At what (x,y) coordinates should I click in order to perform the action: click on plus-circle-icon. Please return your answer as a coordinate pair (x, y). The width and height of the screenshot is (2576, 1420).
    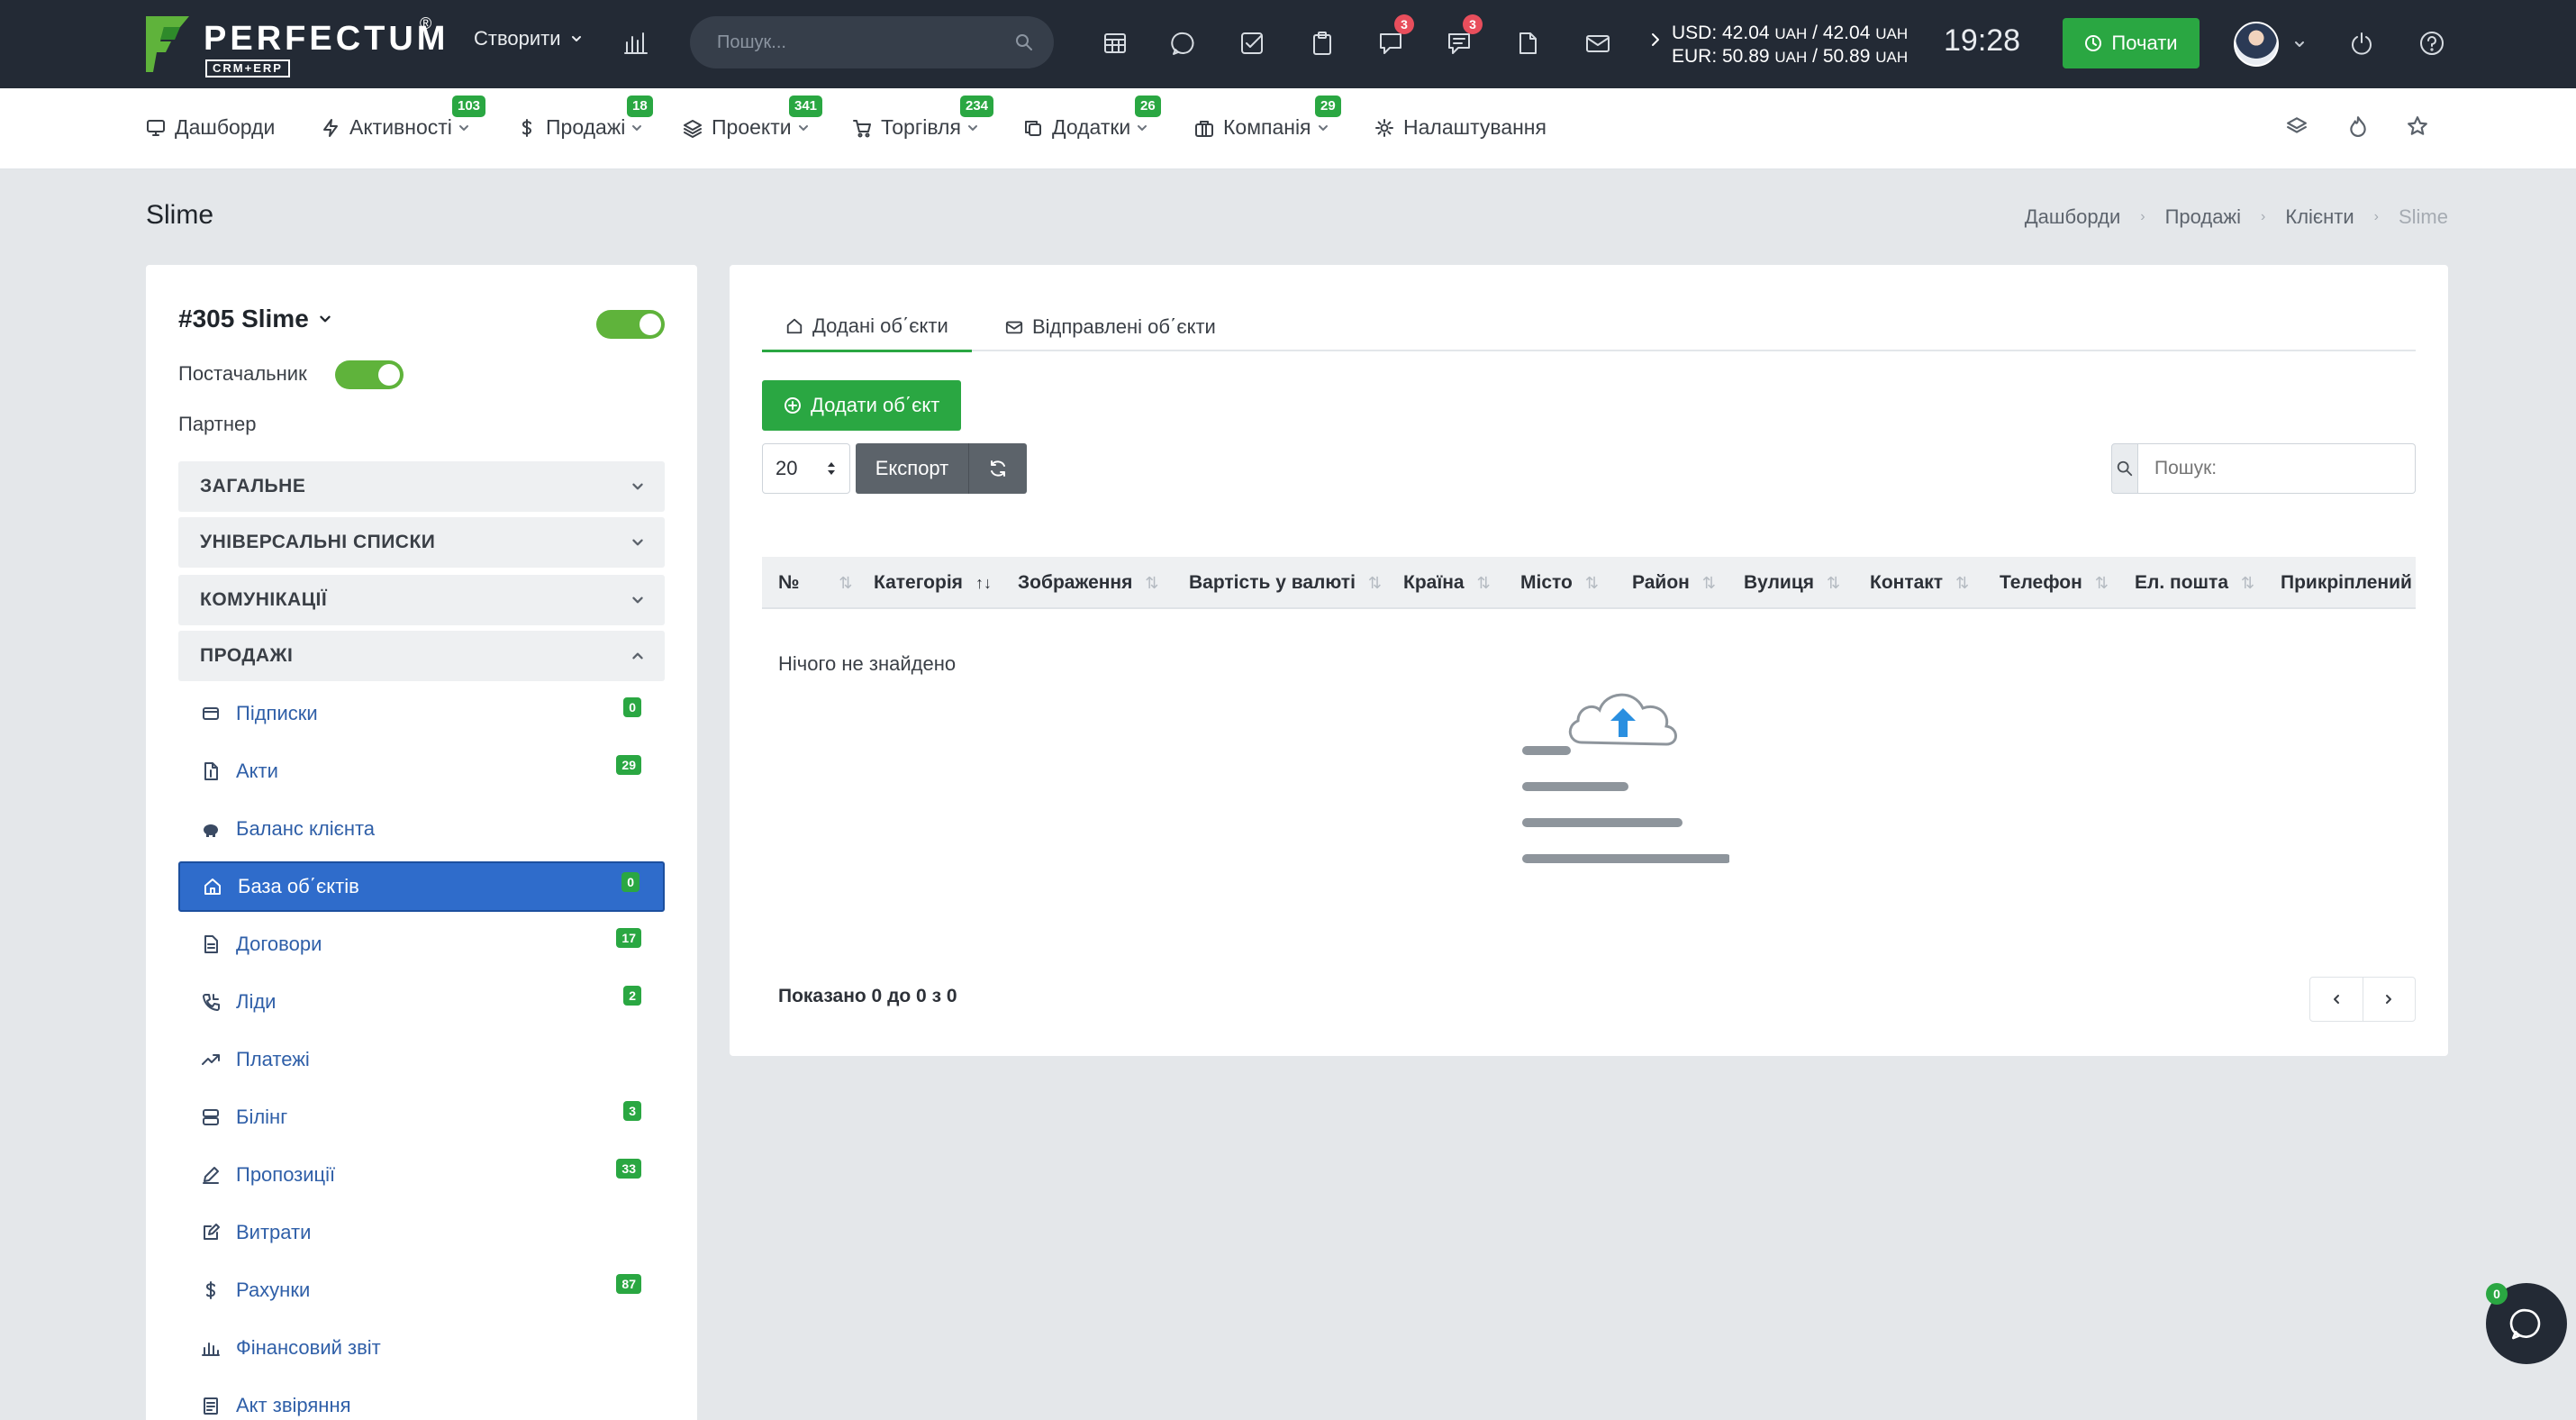
    Looking at the image, I should click on (793, 406).